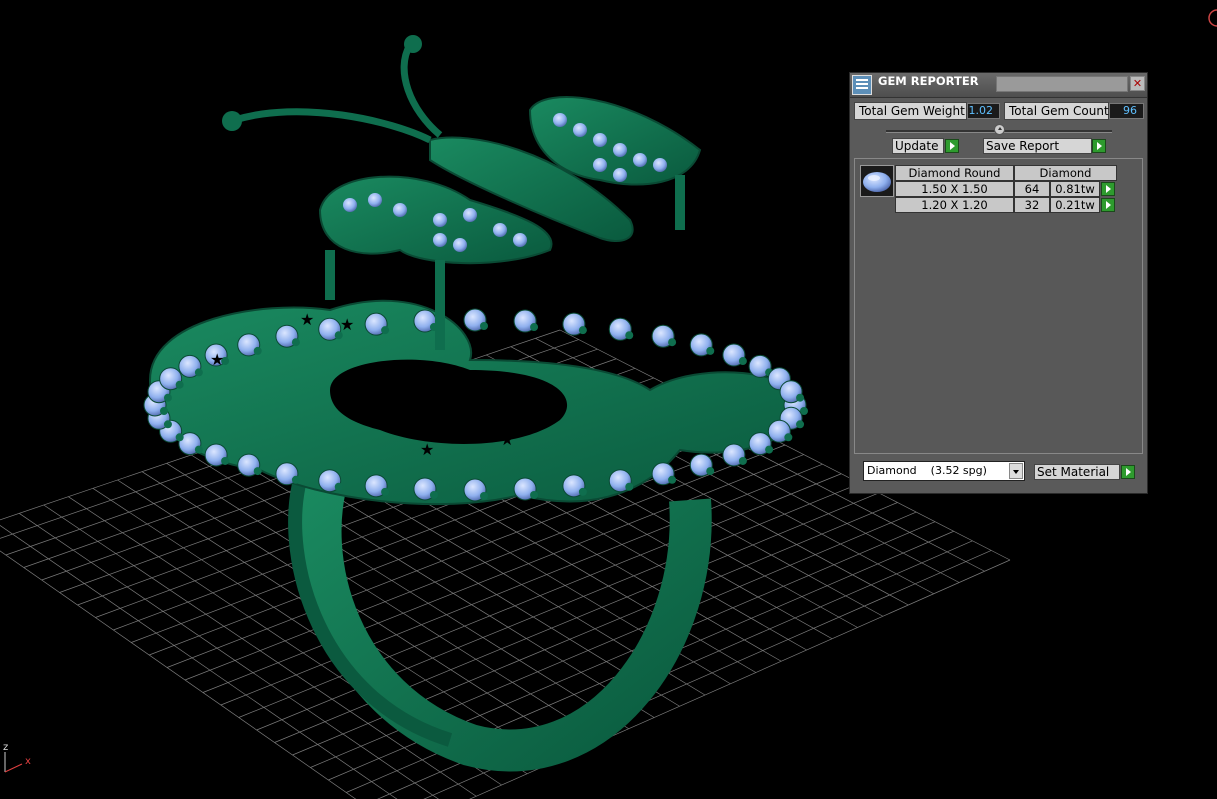 This screenshot has height=799, width=1217. What do you see at coordinates (1062, 84) in the screenshot?
I see `titlebar-drag-area` at bounding box center [1062, 84].